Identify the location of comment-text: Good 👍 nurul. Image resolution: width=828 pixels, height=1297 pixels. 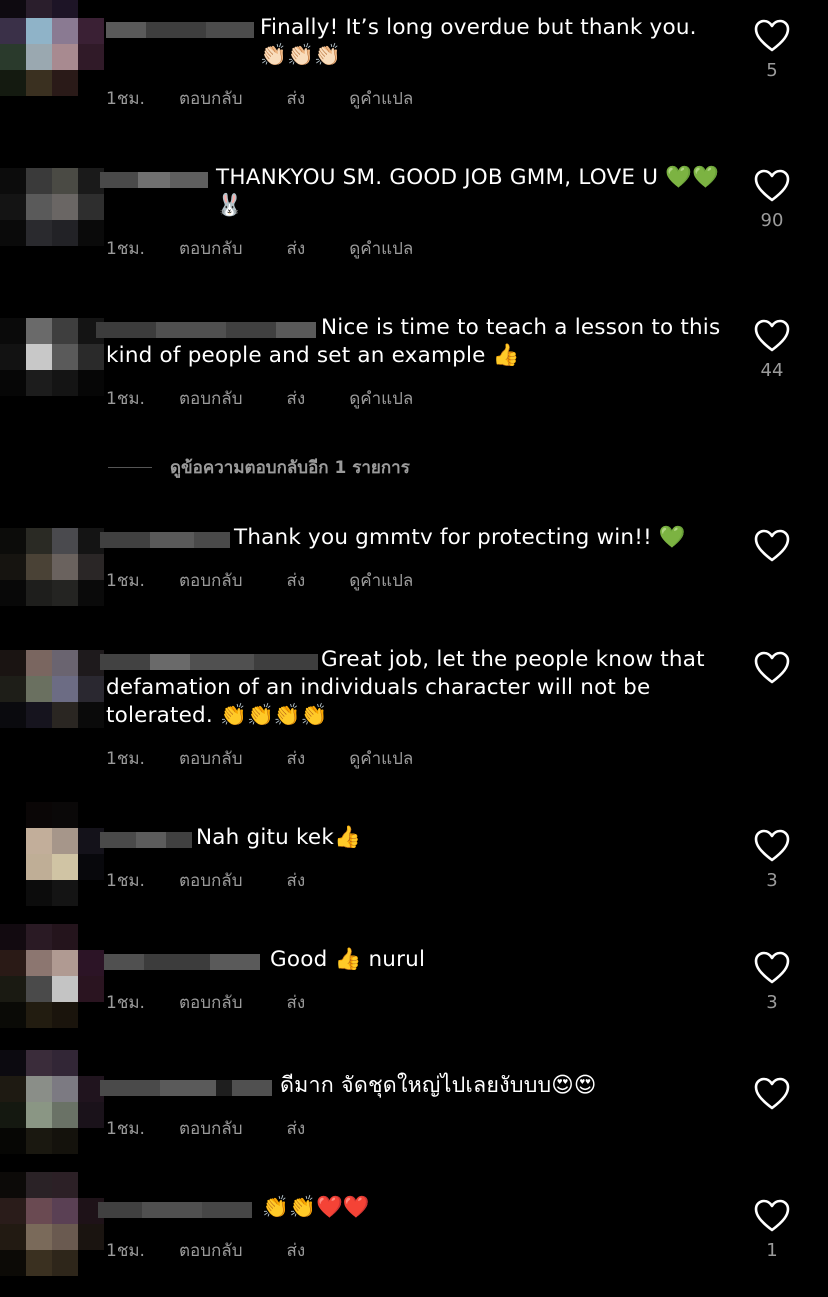
(348, 959).